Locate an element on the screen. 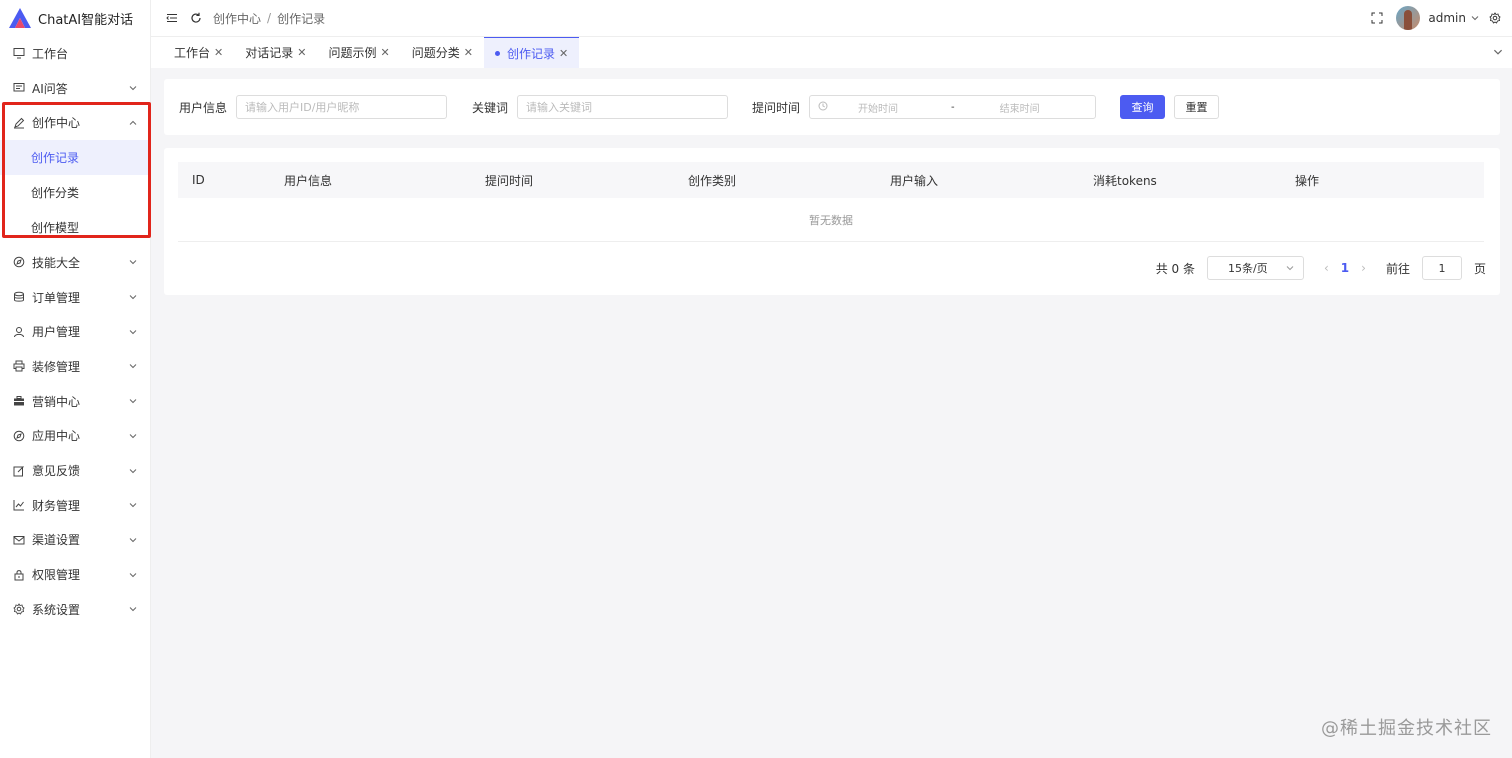 This screenshot has width=1512, height=758. briefcase-icon is located at coordinates (19, 401).